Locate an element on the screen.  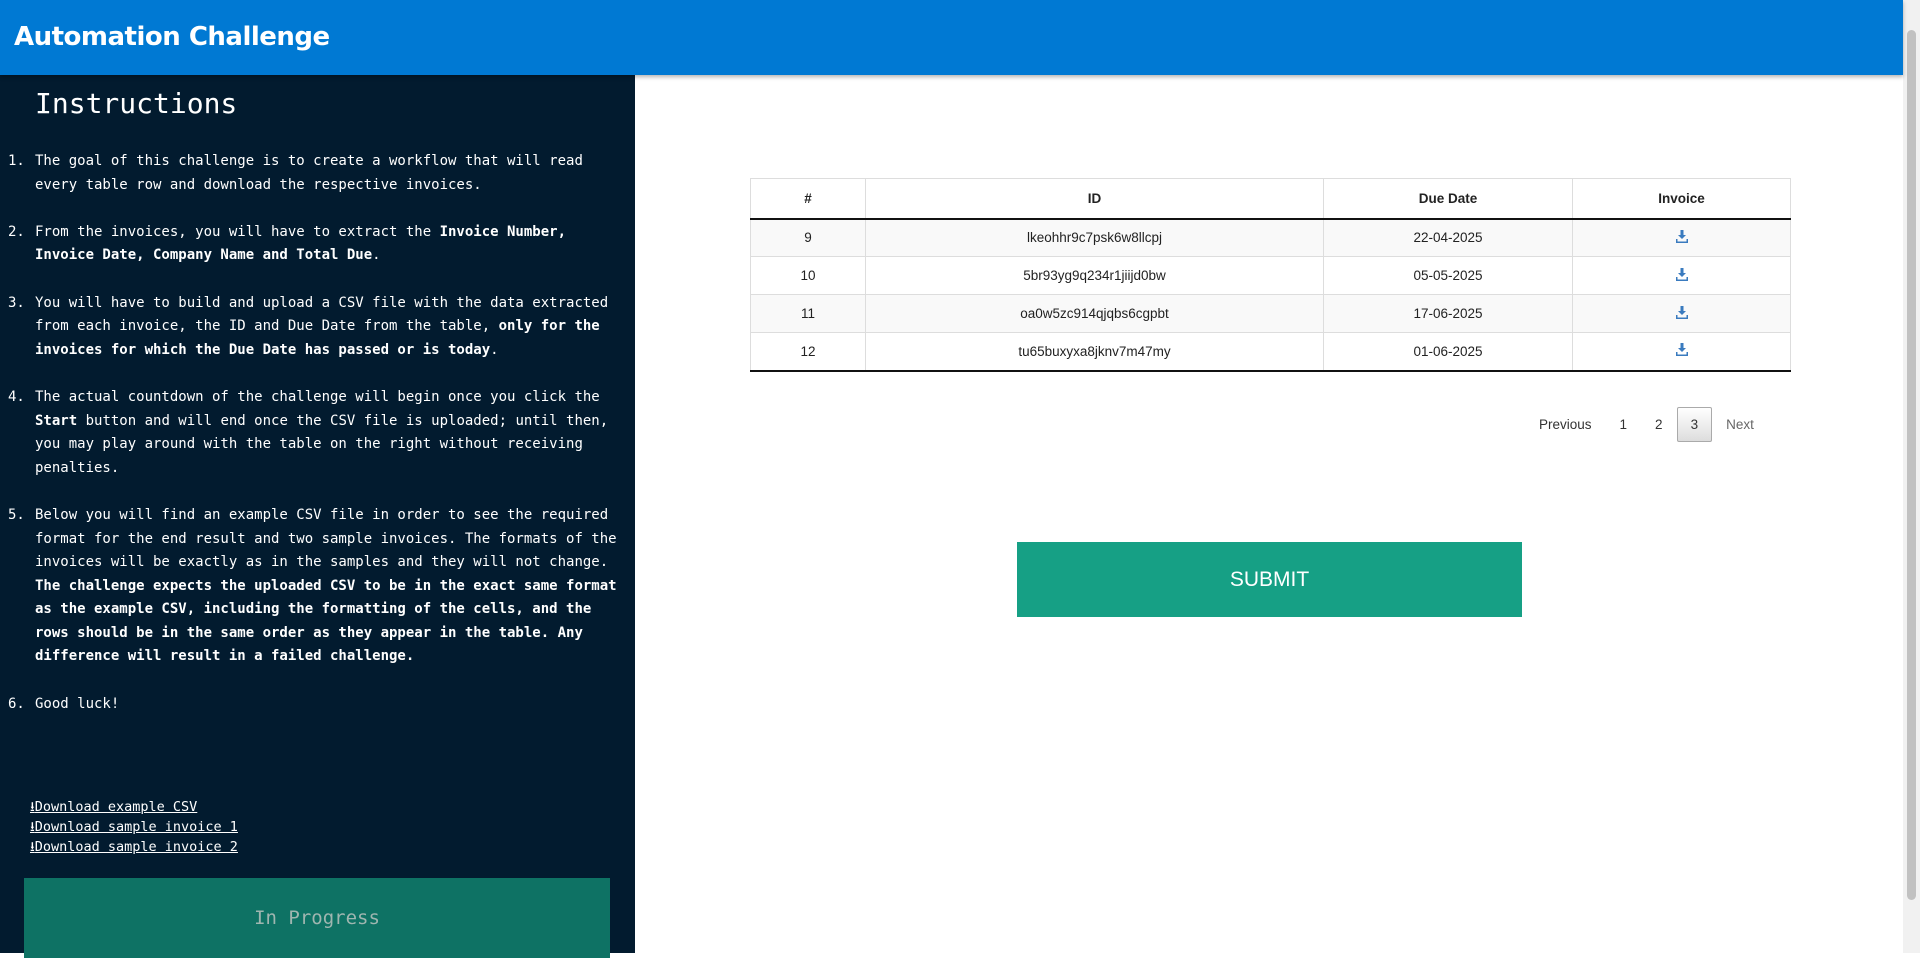
row-due-date: 22-04-2025 is located at coordinates (1448, 237).